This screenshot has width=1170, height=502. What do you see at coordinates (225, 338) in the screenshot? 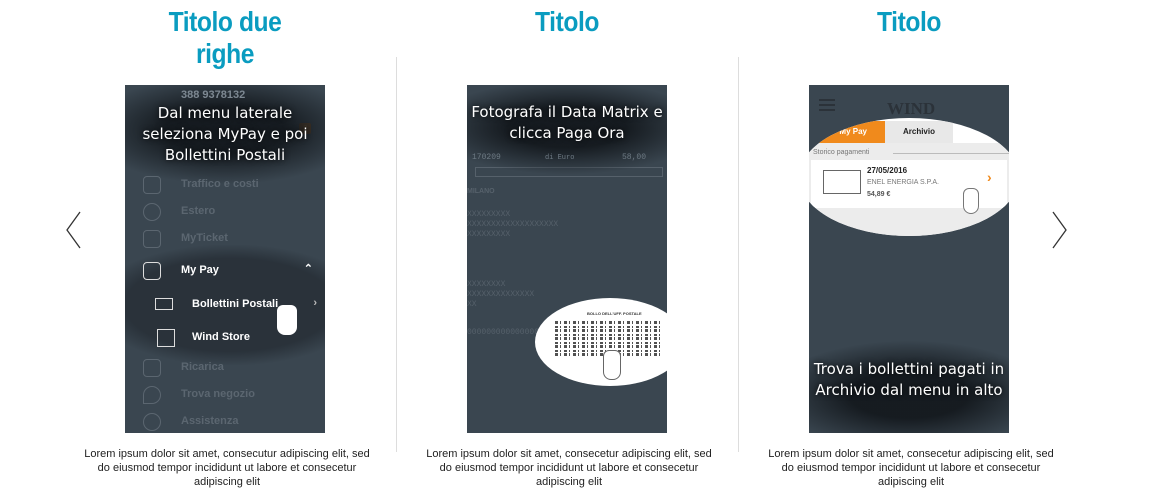
I see `menu-item-wind-store: Wind Store` at bounding box center [225, 338].